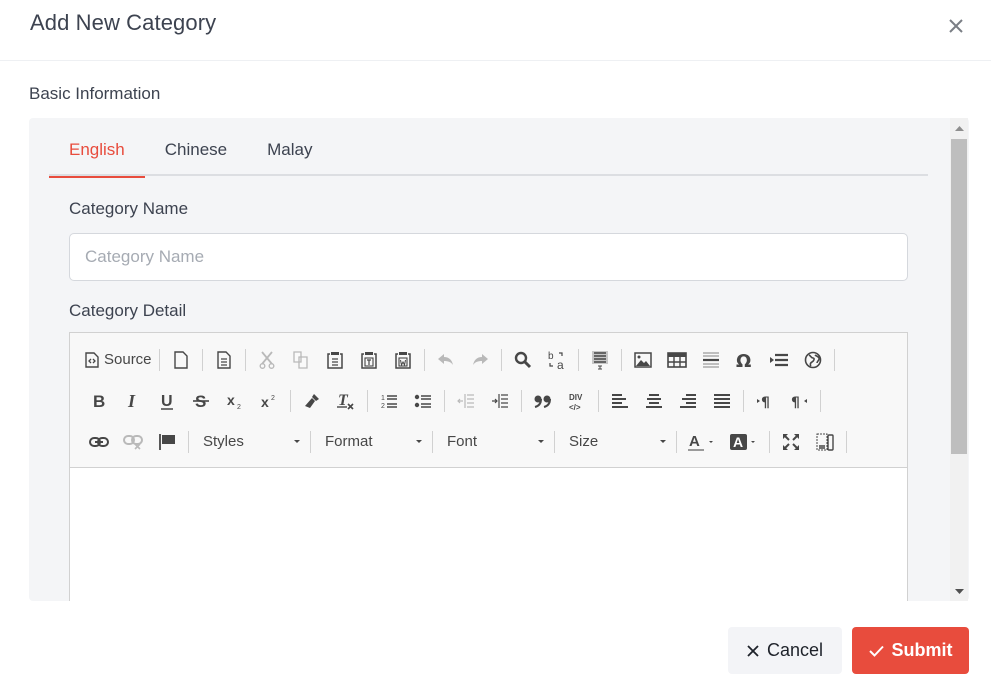  What do you see at coordinates (785, 650) in the screenshot?
I see `cancel-button: Cancel` at bounding box center [785, 650].